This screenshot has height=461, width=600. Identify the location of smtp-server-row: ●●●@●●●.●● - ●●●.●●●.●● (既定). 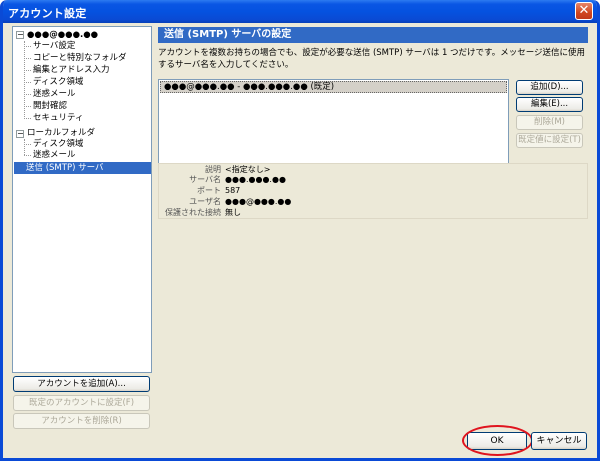
(333, 87).